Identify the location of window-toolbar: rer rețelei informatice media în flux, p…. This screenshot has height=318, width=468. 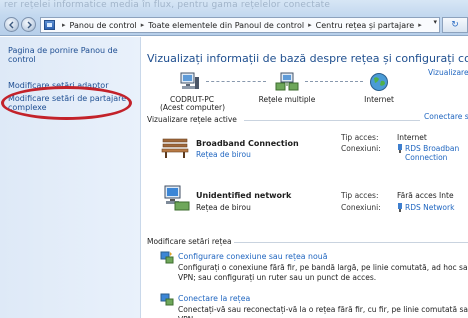
(234, 18).